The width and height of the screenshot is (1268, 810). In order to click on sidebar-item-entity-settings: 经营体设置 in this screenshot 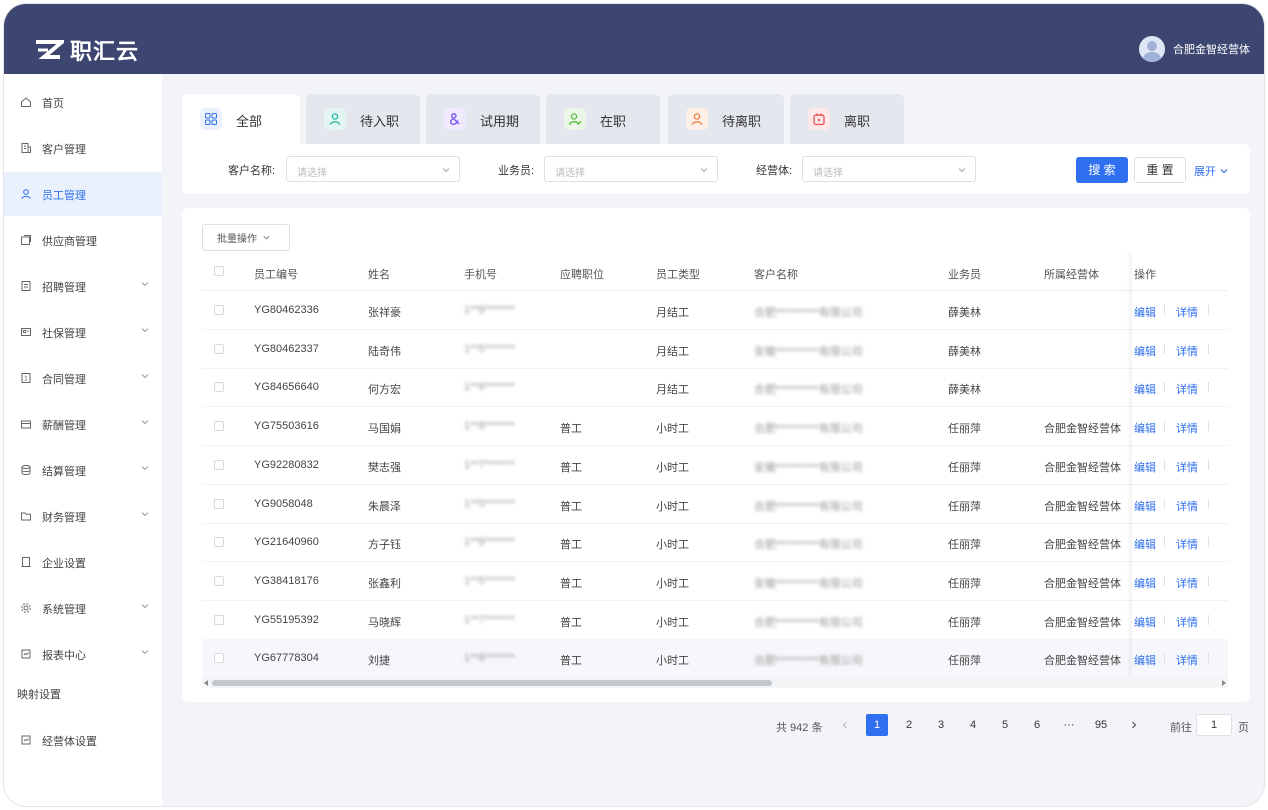, I will do `click(83, 740)`.